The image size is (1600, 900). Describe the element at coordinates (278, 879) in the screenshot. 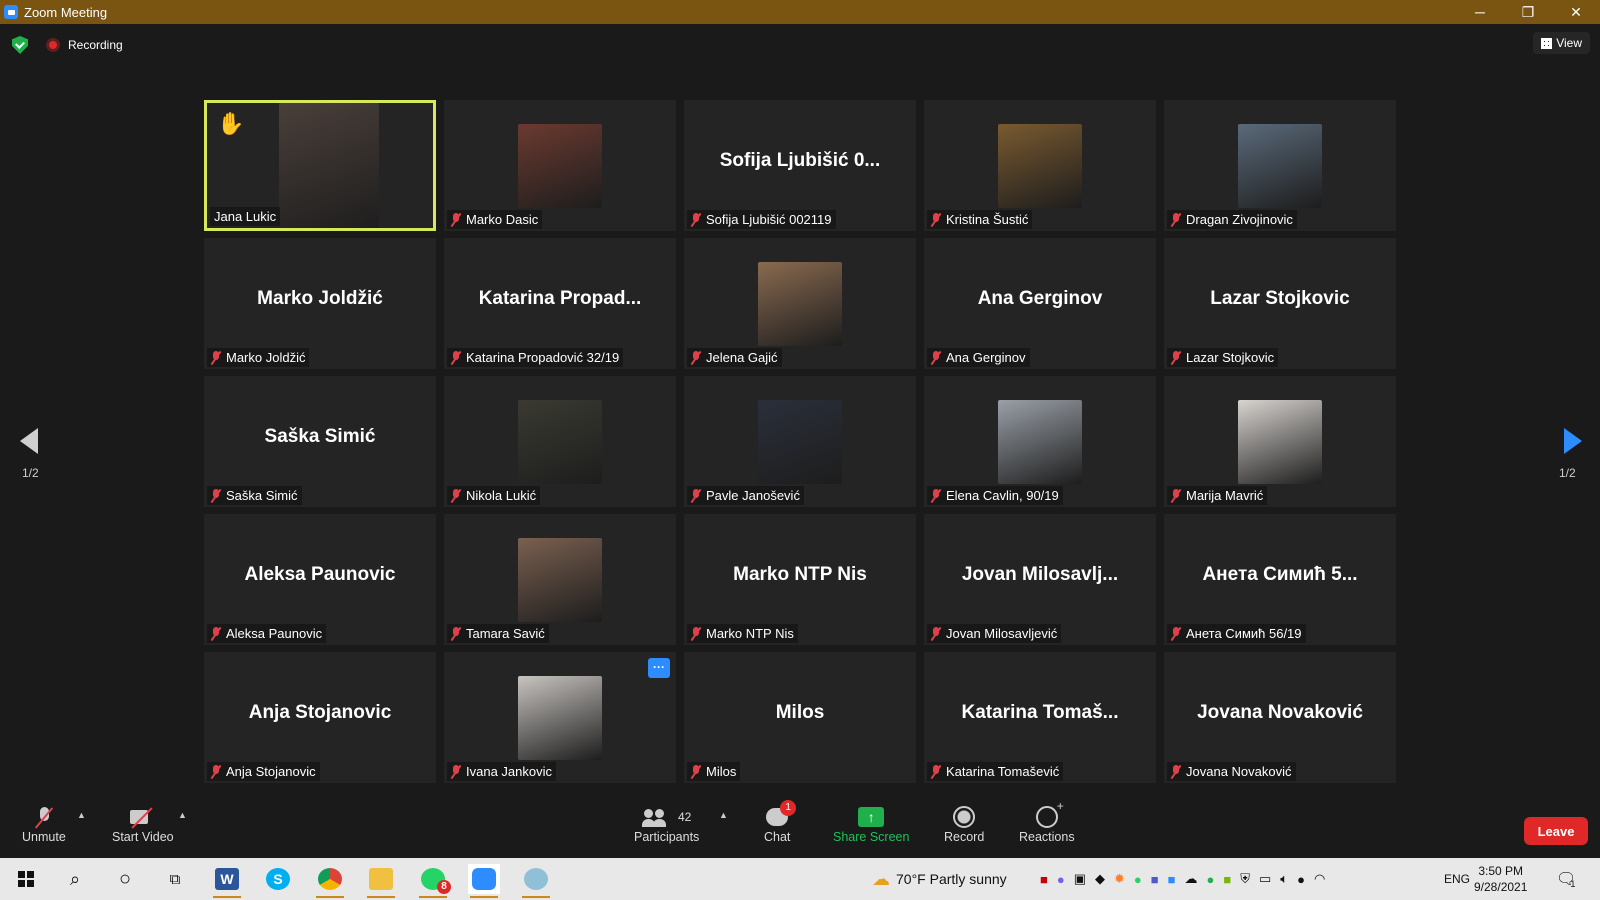

I see `skype-app-icon: S` at that location.